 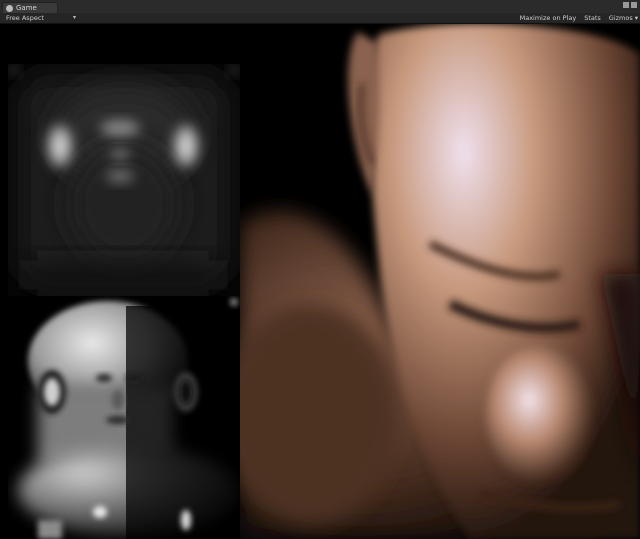 What do you see at coordinates (26, 7) in the screenshot?
I see `tab-game-label: Game` at bounding box center [26, 7].